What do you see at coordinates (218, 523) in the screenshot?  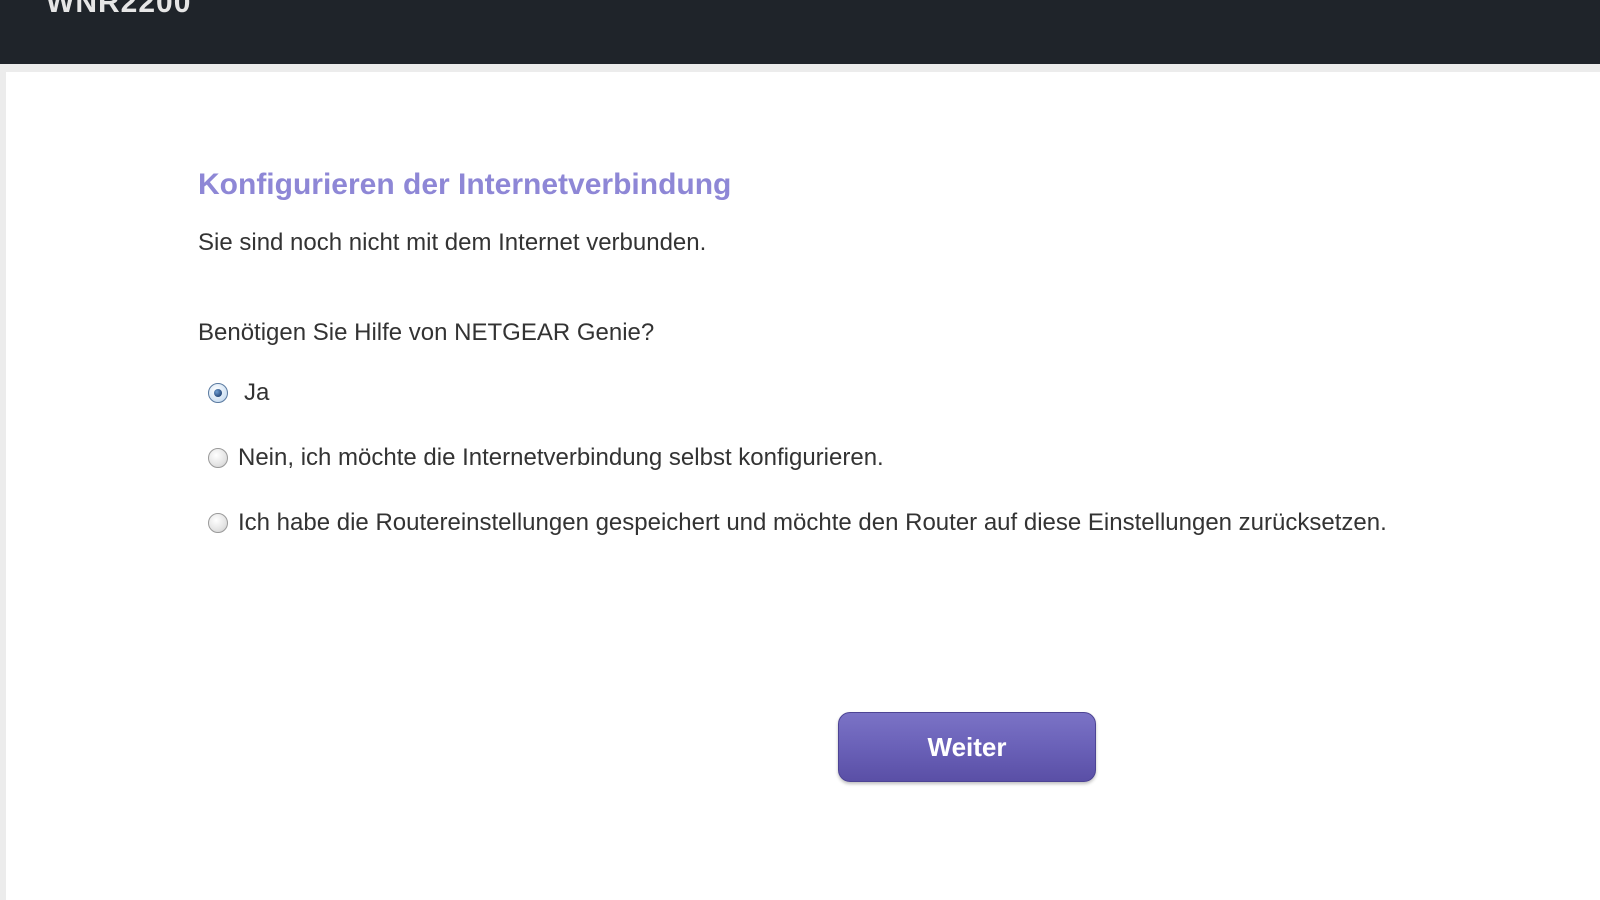 I see `radio-restore-settings` at bounding box center [218, 523].